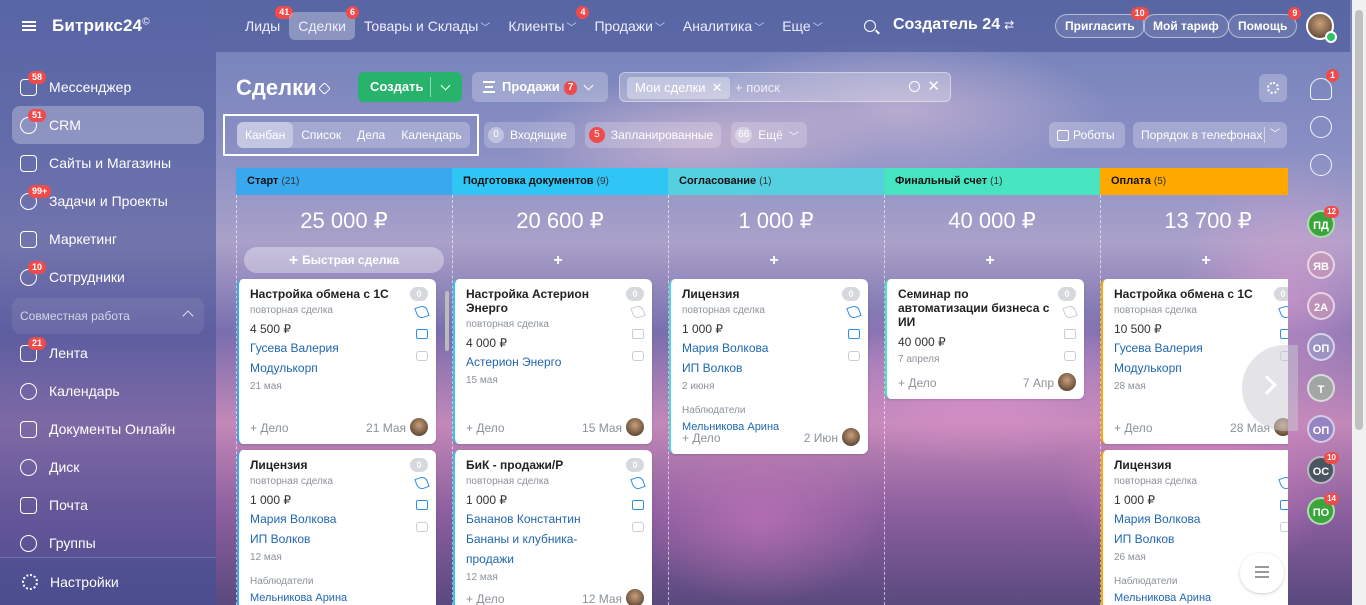  I want to click on filter-chip: Мои сделки ✕, so click(678, 88).